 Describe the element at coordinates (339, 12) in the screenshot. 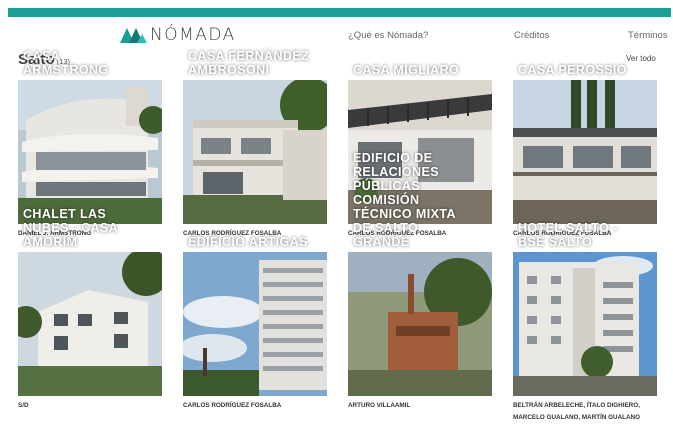

I see `top-accent-bar` at that location.